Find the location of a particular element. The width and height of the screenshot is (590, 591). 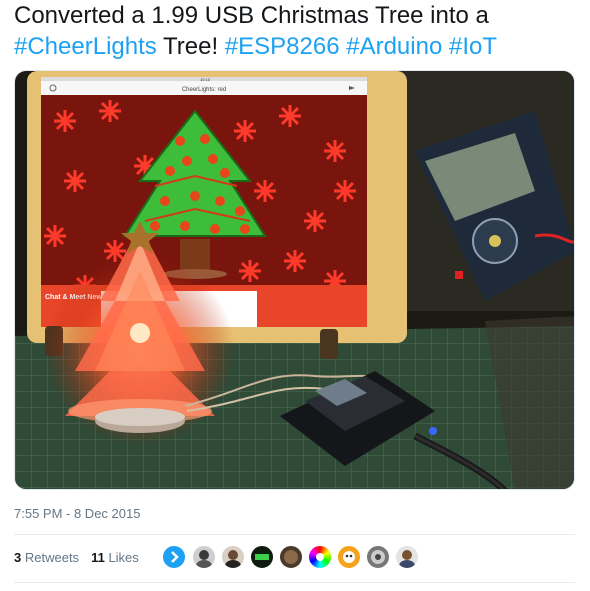

tweet-timestamp: 7:55 PM - 8 Dec 2015 is located at coordinates (77, 513).